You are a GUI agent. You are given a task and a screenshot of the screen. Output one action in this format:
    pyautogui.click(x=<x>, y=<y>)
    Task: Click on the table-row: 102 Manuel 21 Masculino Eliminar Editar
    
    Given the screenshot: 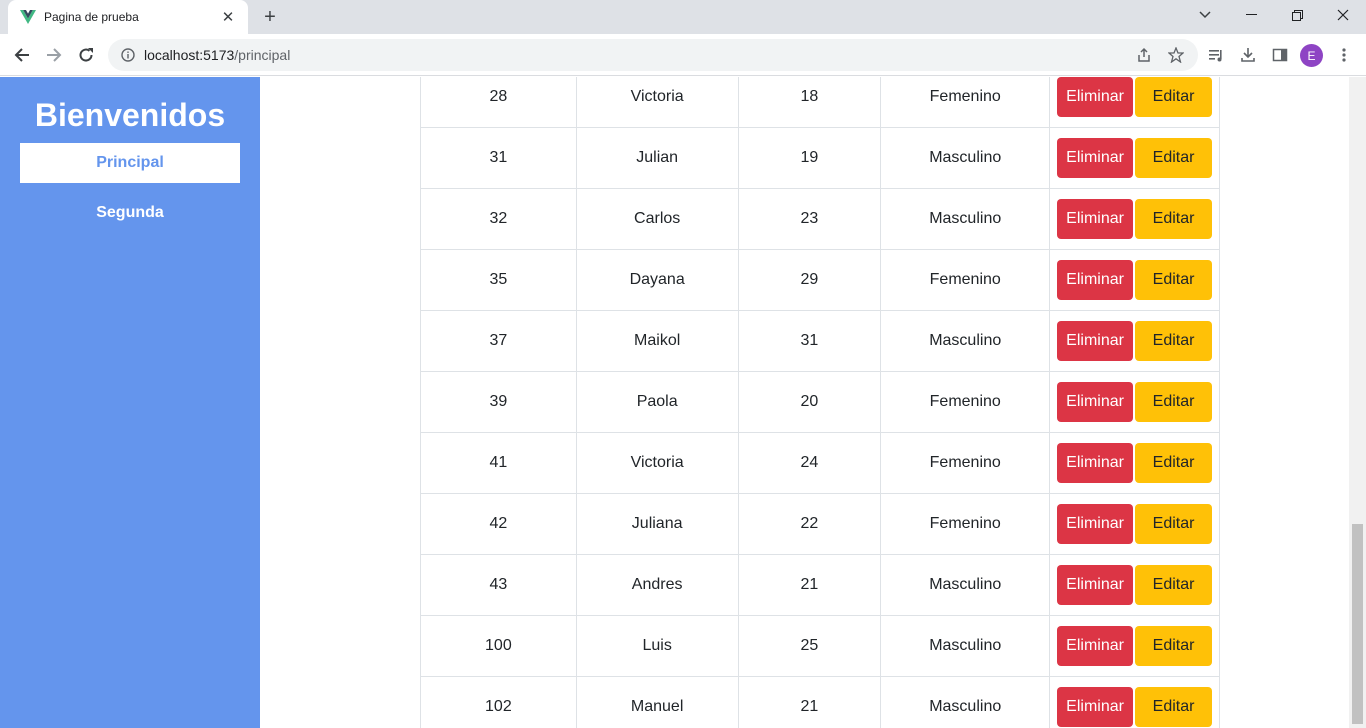 What is the action you would take?
    pyautogui.click(x=820, y=702)
    